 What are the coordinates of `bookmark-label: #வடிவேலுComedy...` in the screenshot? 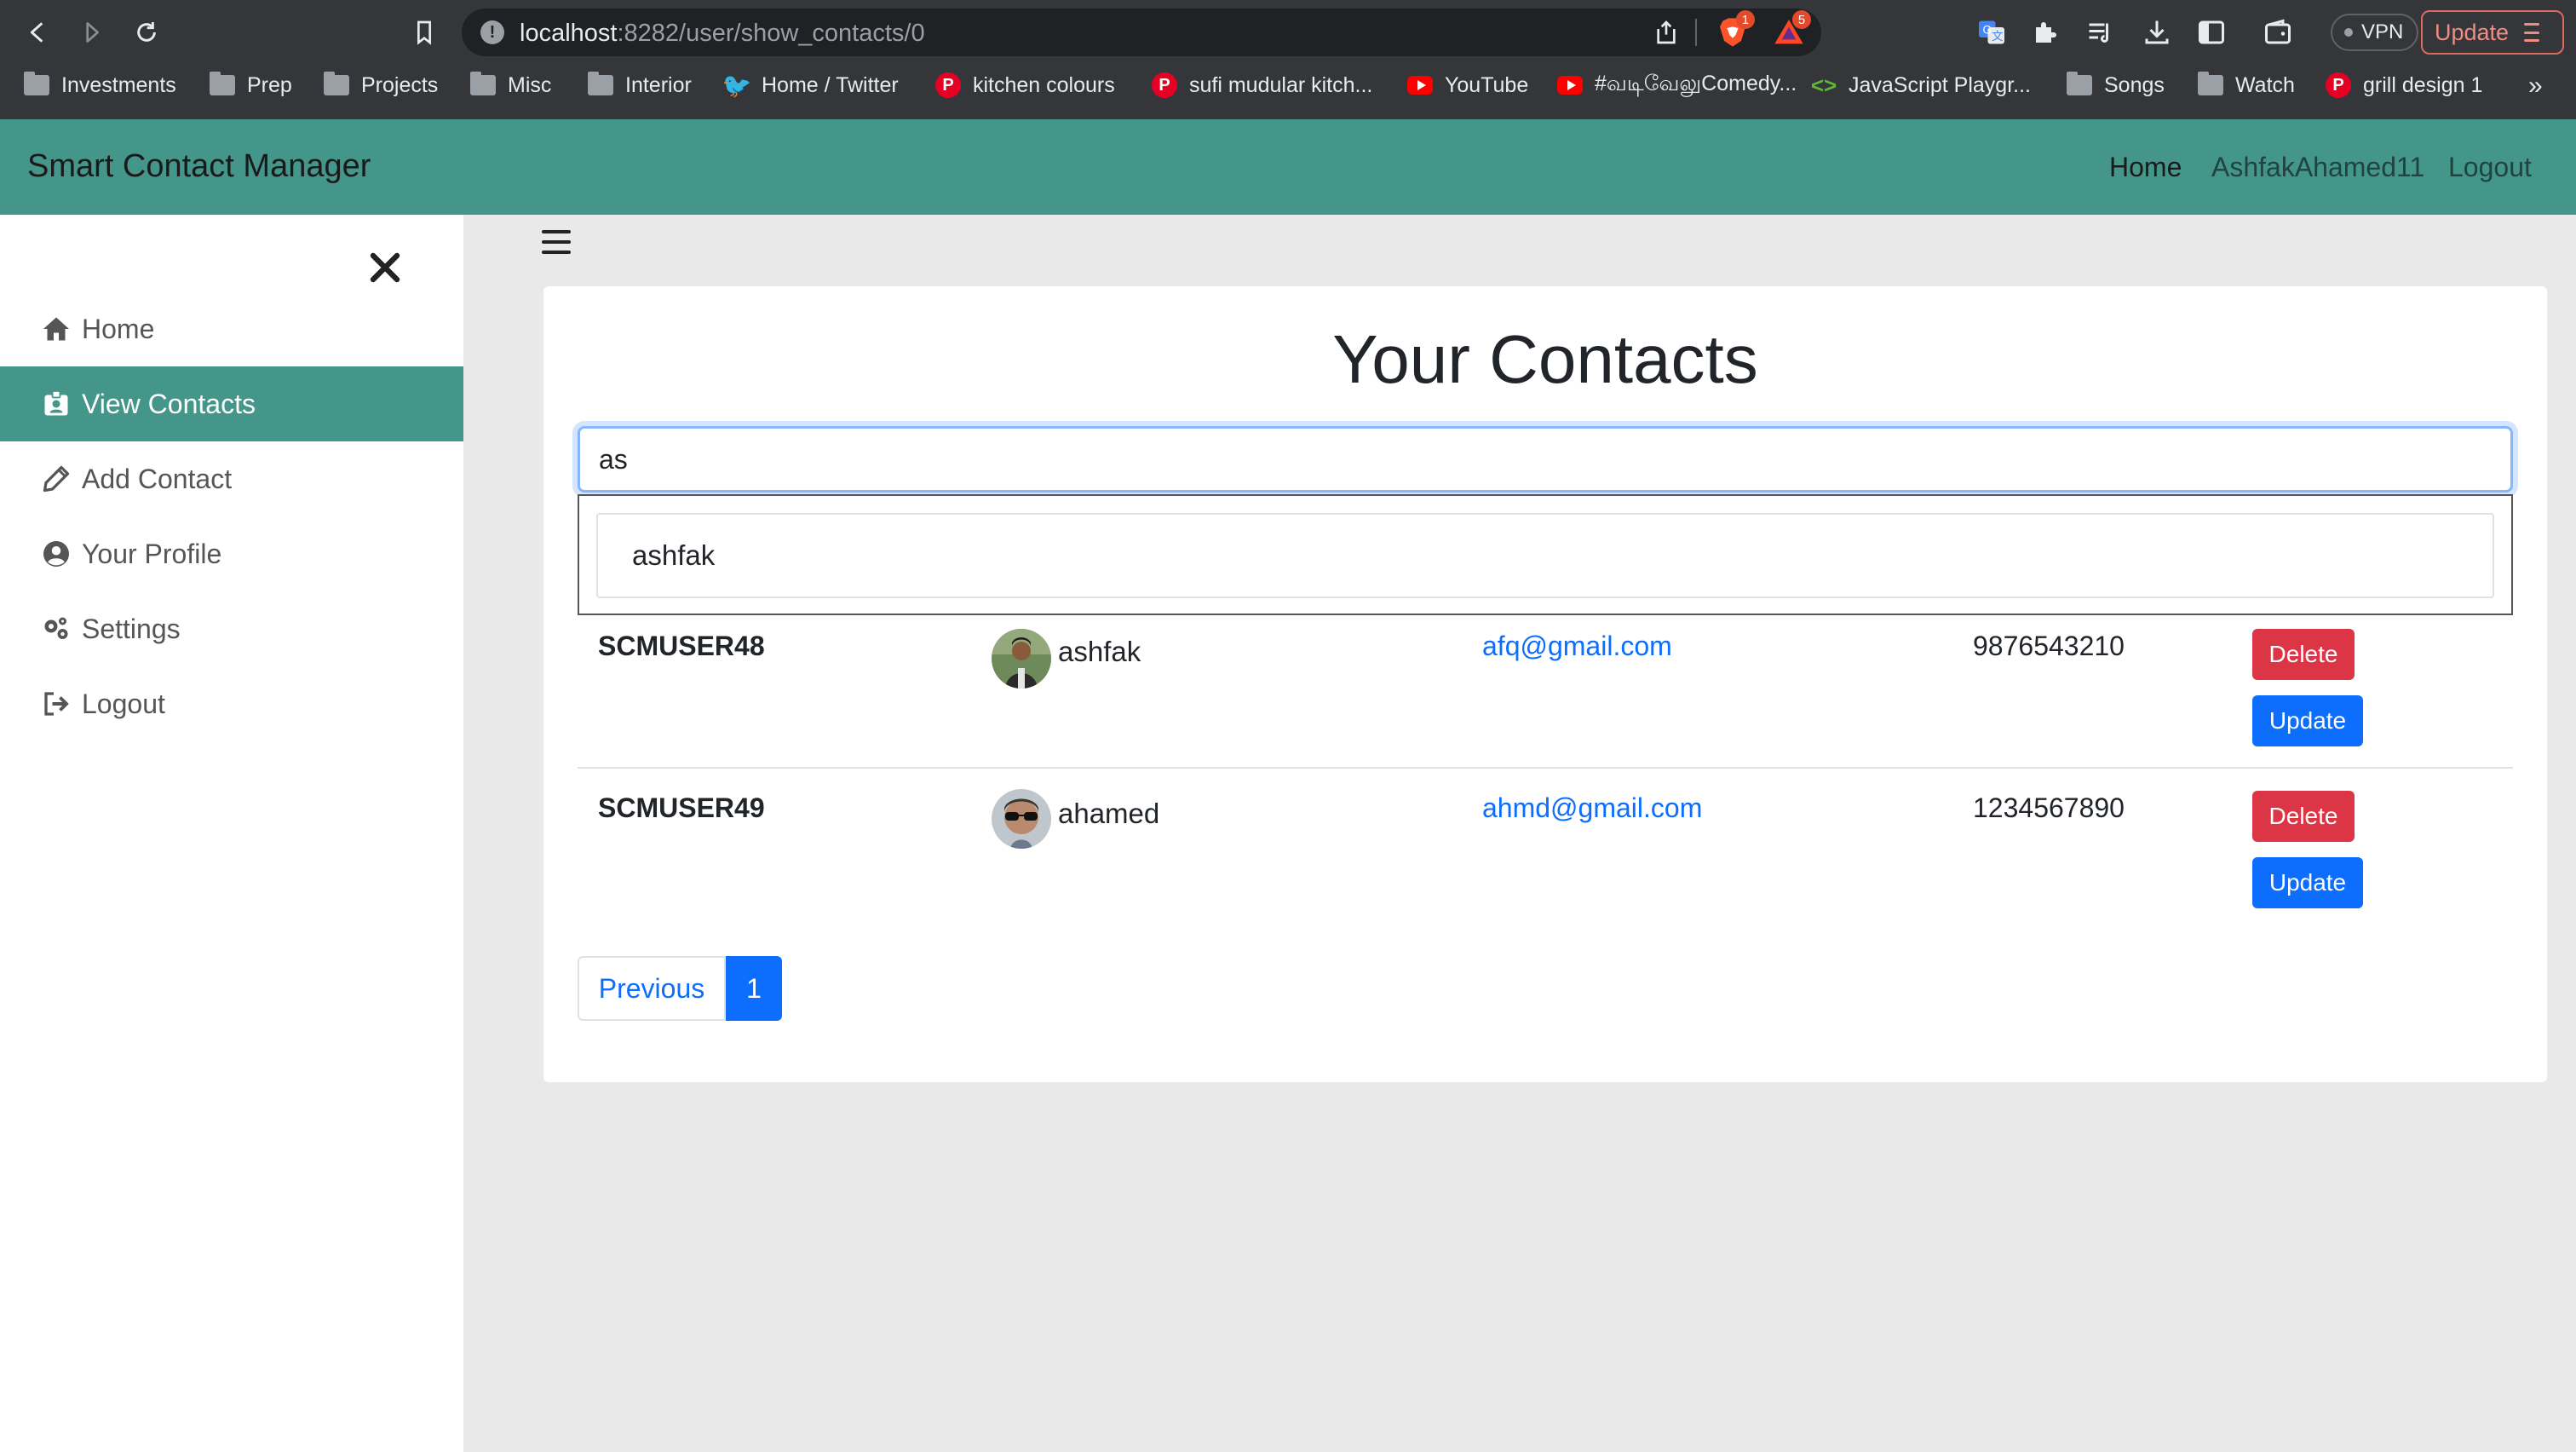 It's located at (1696, 84).